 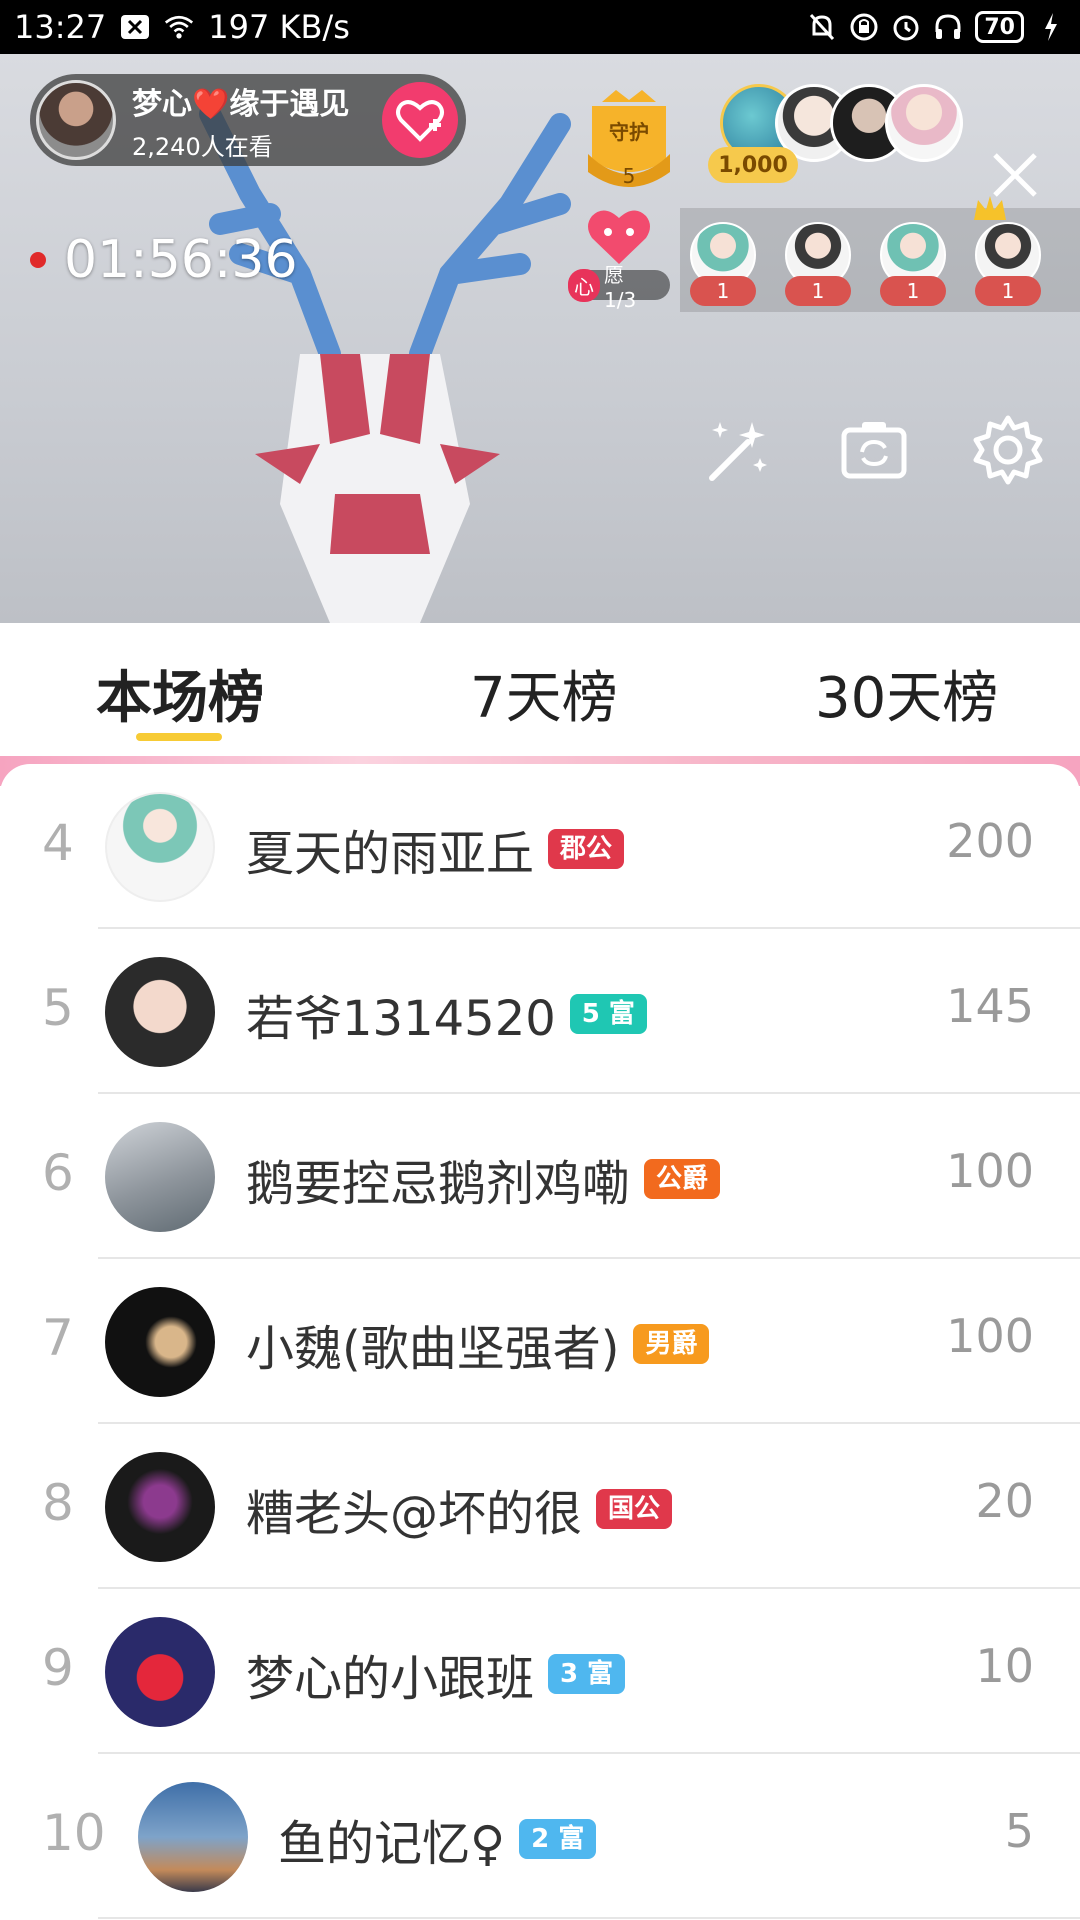 I want to click on close-button, so click(x=1015, y=175).